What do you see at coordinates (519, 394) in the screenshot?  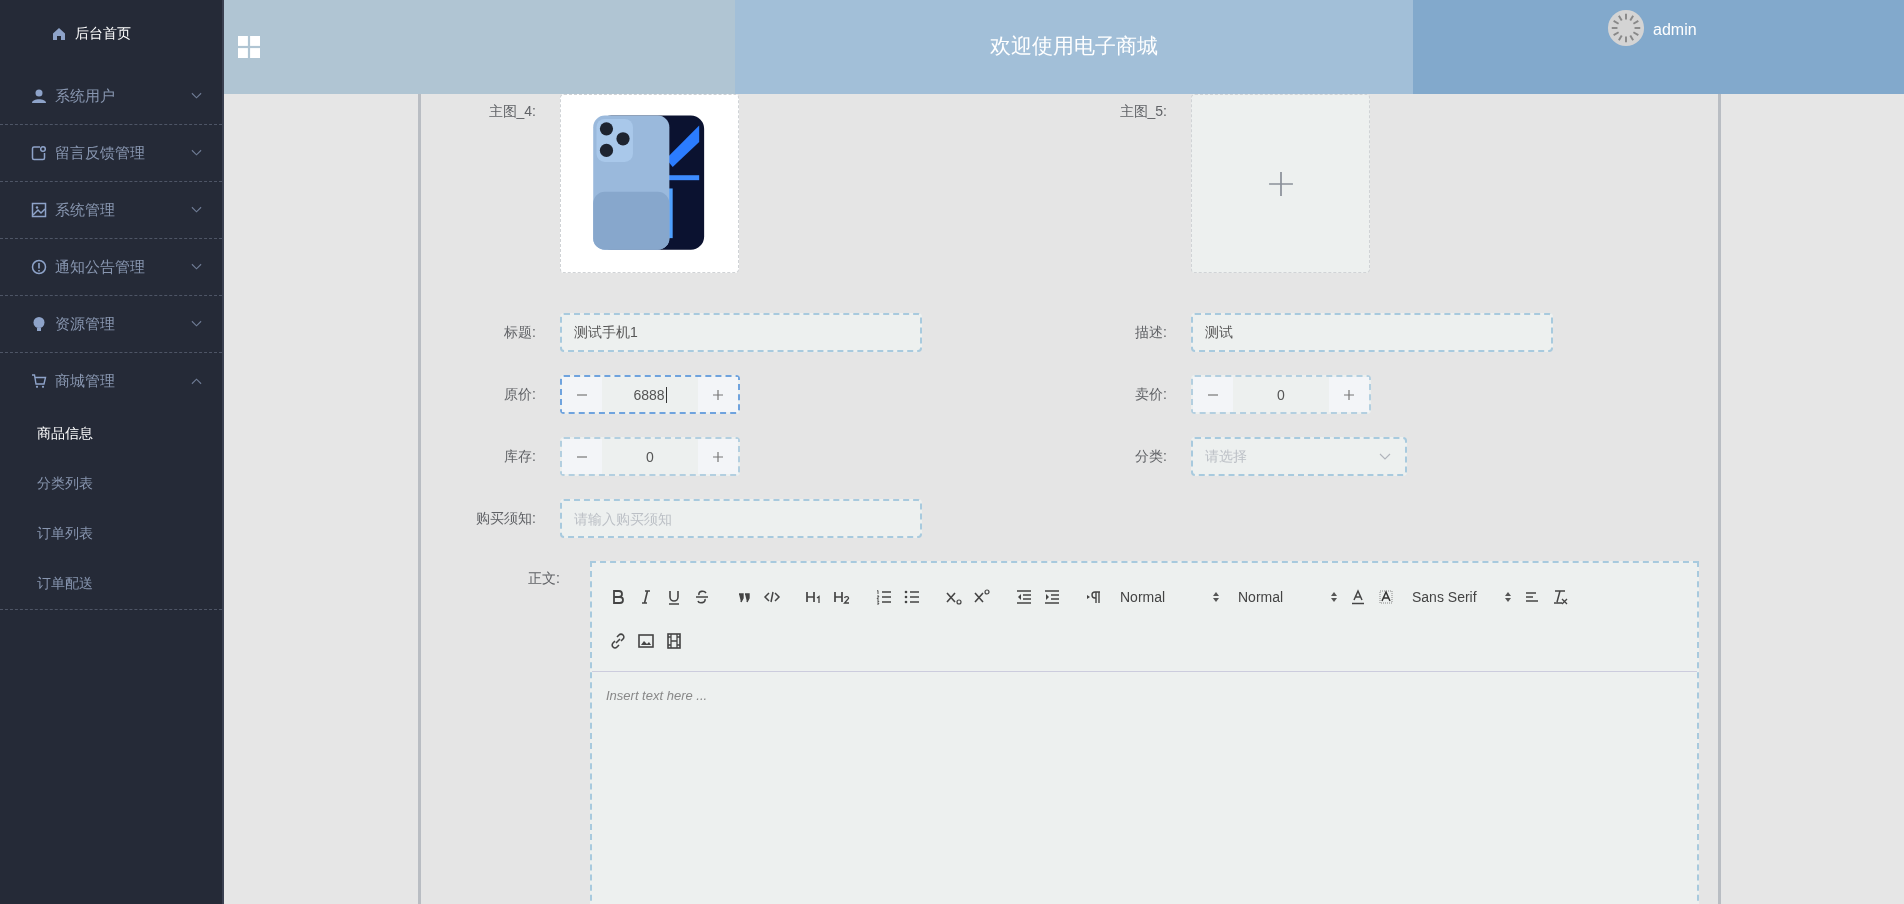 I see `field-label: 原价:` at bounding box center [519, 394].